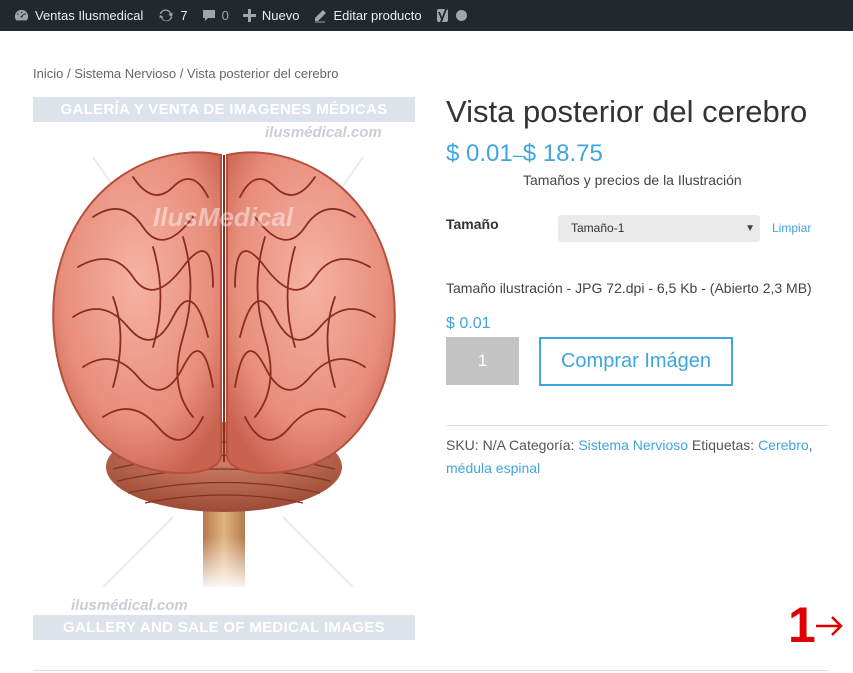 Image resolution: width=853 pixels, height=673 pixels. I want to click on size-select-value: Tamaño-1, so click(598, 228).